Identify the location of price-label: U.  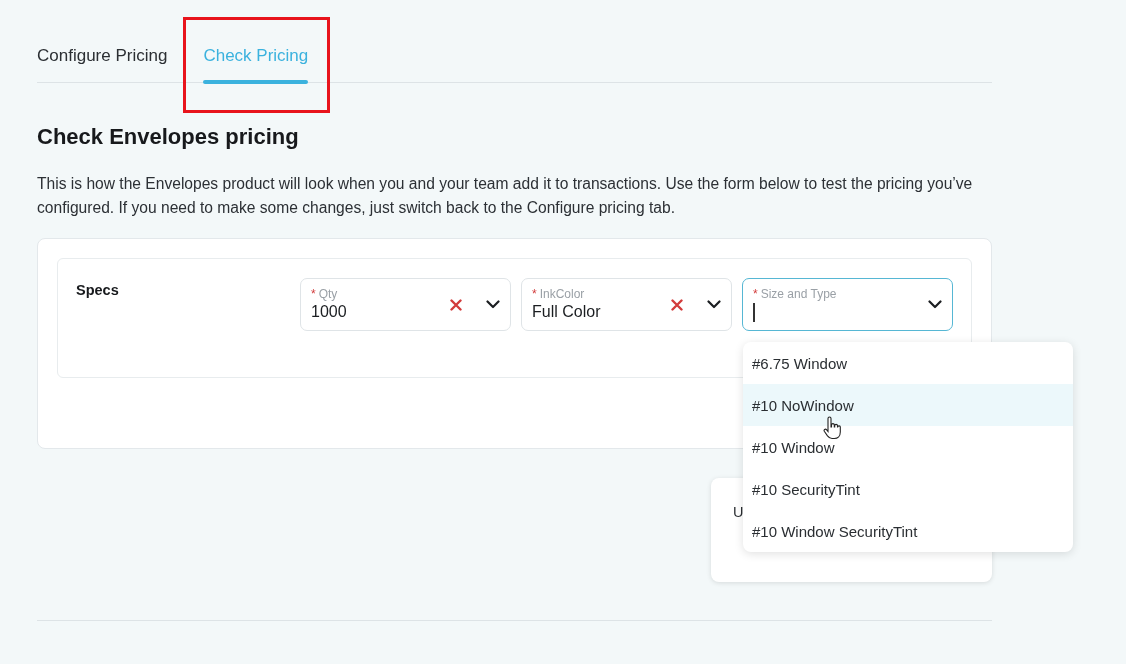
(738, 512).